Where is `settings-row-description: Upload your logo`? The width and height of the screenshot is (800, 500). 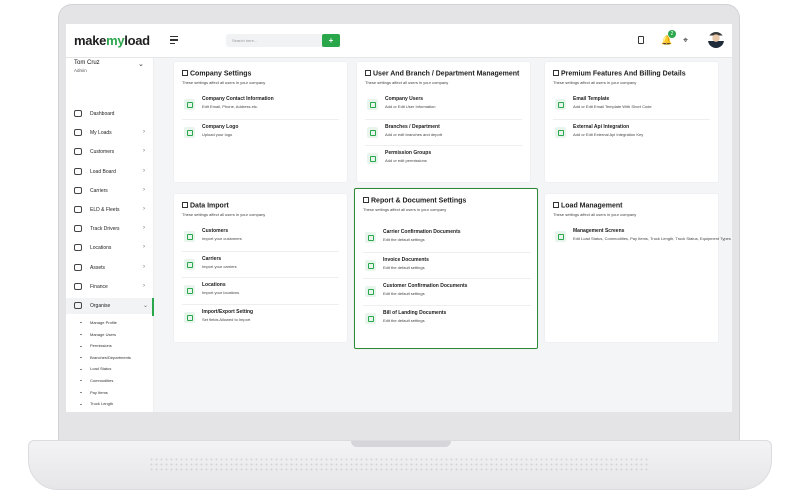 settings-row-description: Upload your logo is located at coordinates (217, 134).